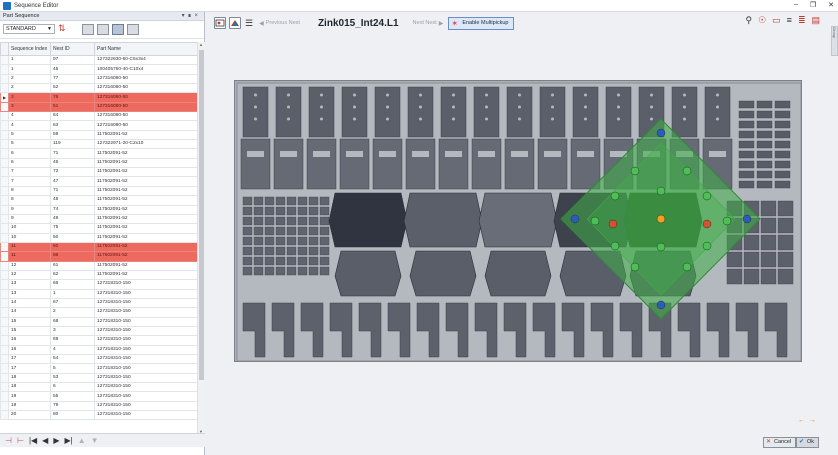 This screenshot has height=455, width=838. I want to click on column-header-nest-id: Nest ID, so click(72, 49).